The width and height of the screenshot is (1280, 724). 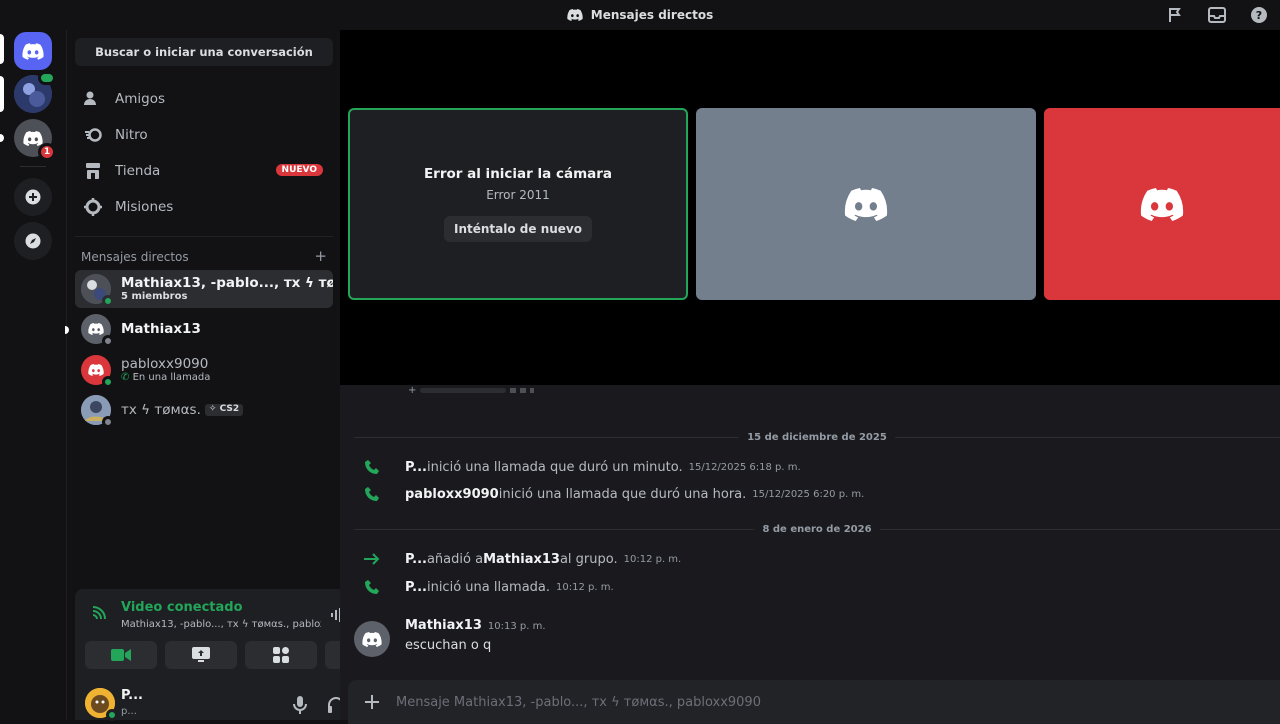 I want to click on message-author: pabloxx9090, so click(x=452, y=494).